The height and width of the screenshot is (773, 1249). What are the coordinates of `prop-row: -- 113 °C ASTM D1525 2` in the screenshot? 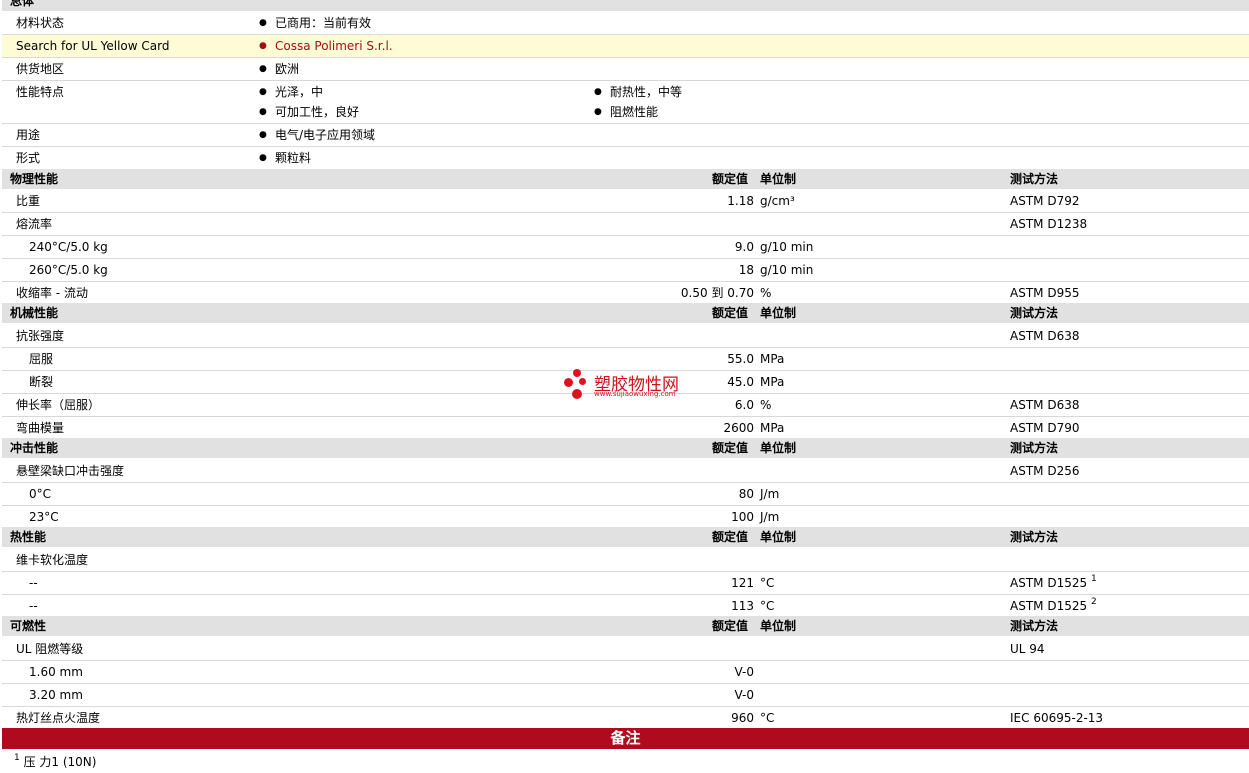 It's located at (625, 606).